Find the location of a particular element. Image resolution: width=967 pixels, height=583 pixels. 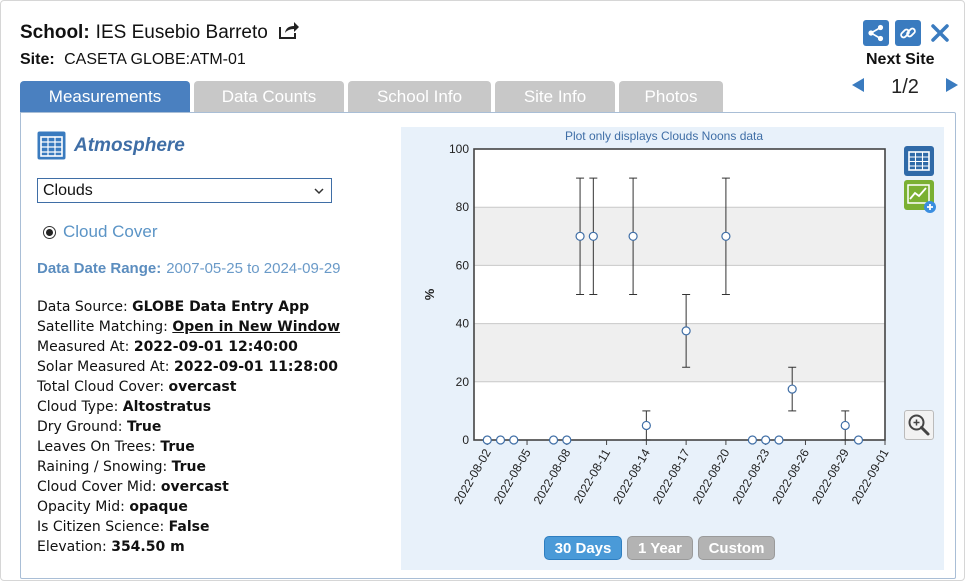

pager-count: 1/2 is located at coordinates (905, 87).